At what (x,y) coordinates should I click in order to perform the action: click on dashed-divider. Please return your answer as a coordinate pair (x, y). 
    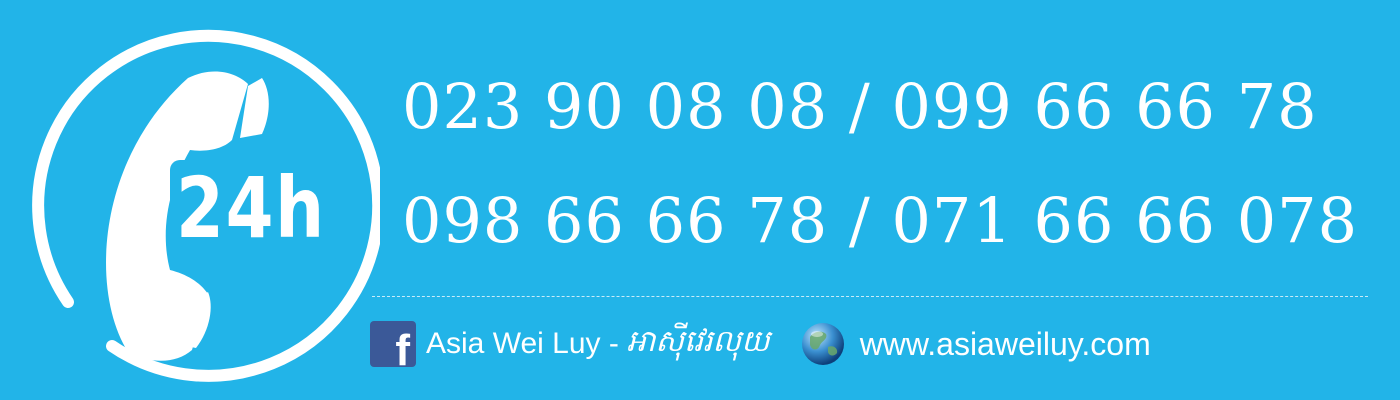
    Looking at the image, I should click on (870, 296).